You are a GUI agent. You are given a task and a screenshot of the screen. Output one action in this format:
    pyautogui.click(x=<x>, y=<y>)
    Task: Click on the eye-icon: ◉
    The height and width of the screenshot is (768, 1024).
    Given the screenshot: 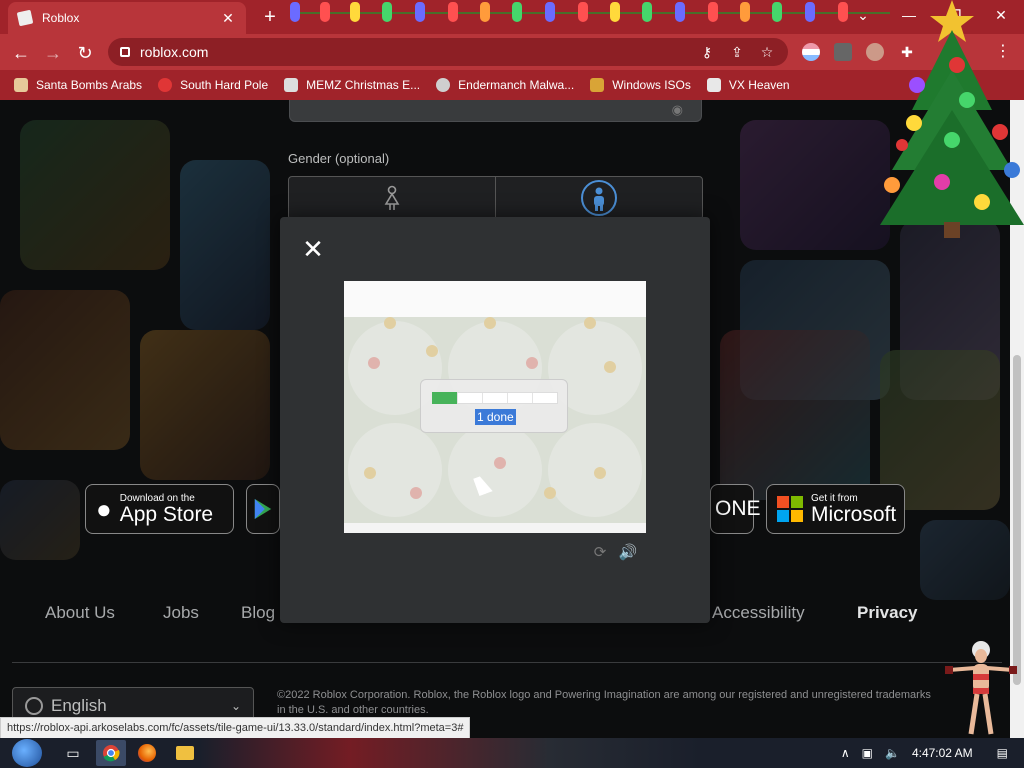 What is the action you would take?
    pyautogui.click(x=677, y=110)
    